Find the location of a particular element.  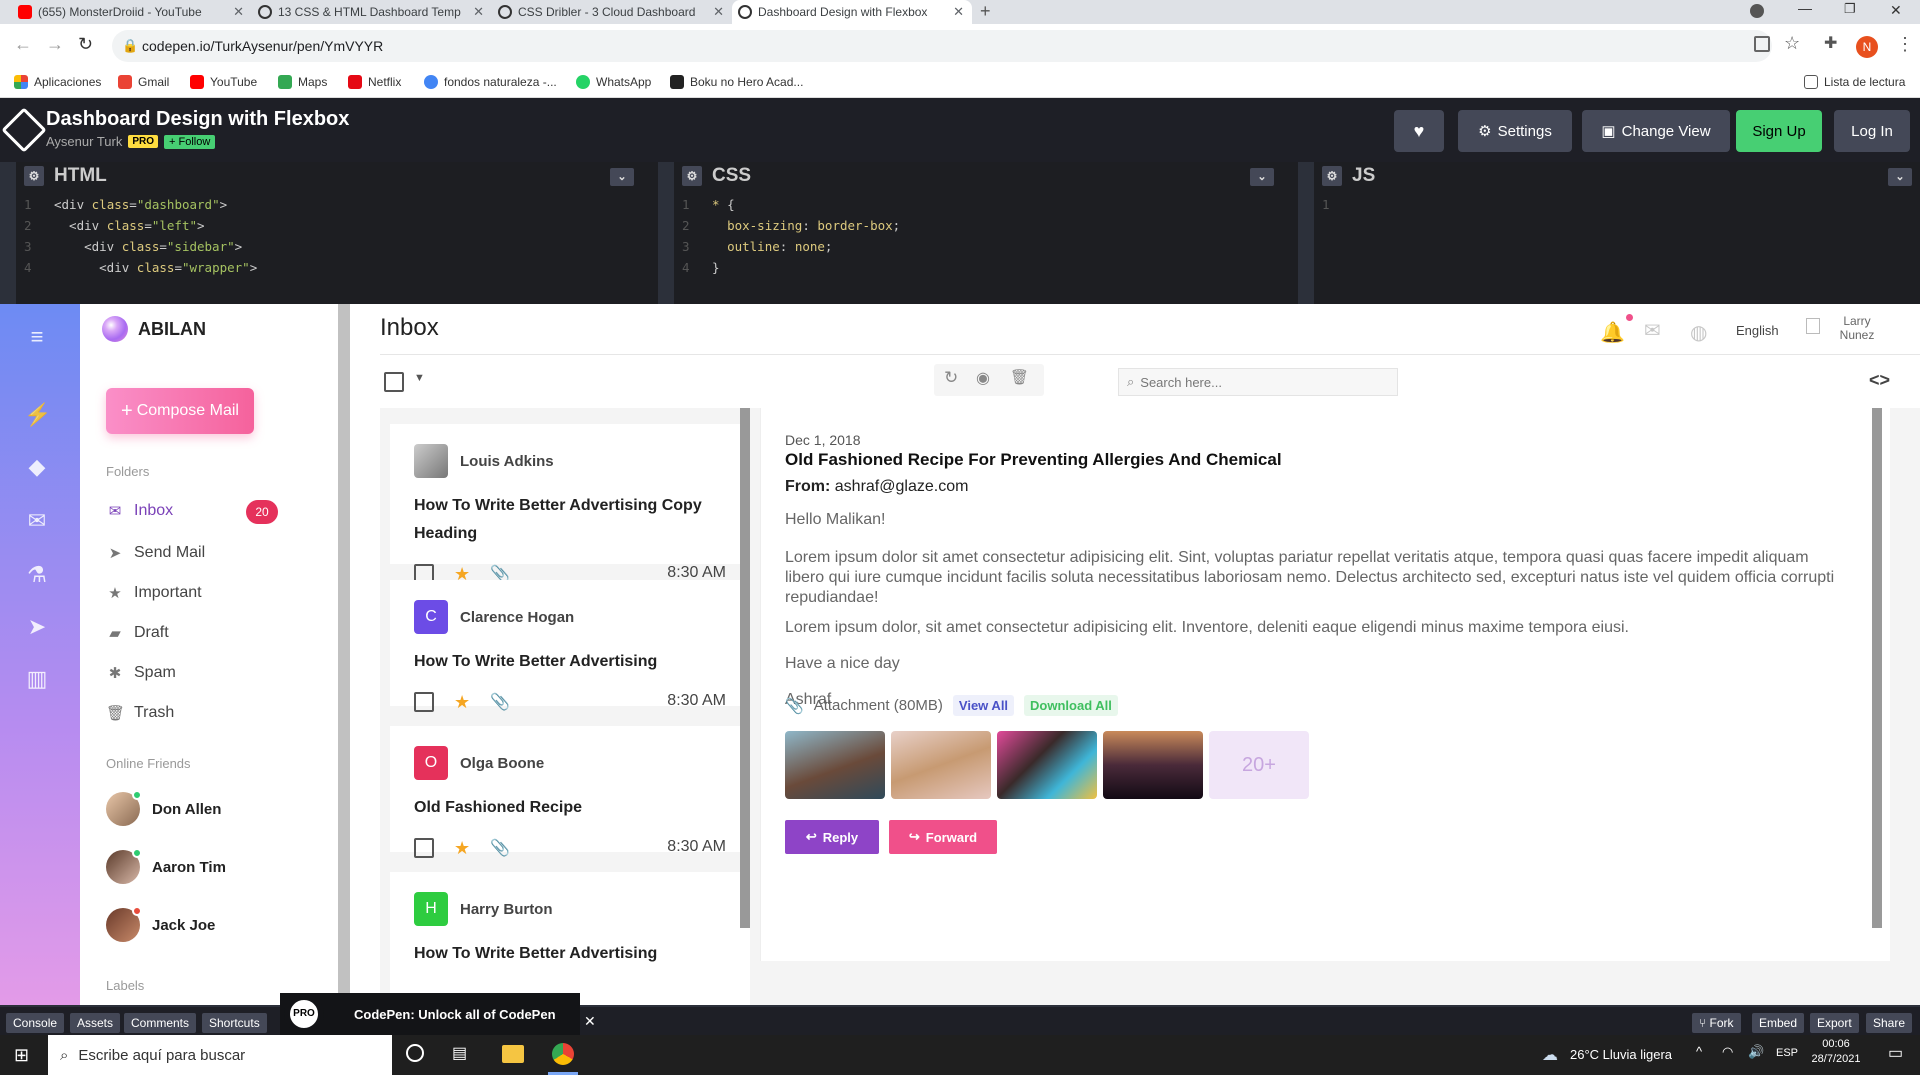

author-name: Aysenur Turk is located at coordinates (84, 141).